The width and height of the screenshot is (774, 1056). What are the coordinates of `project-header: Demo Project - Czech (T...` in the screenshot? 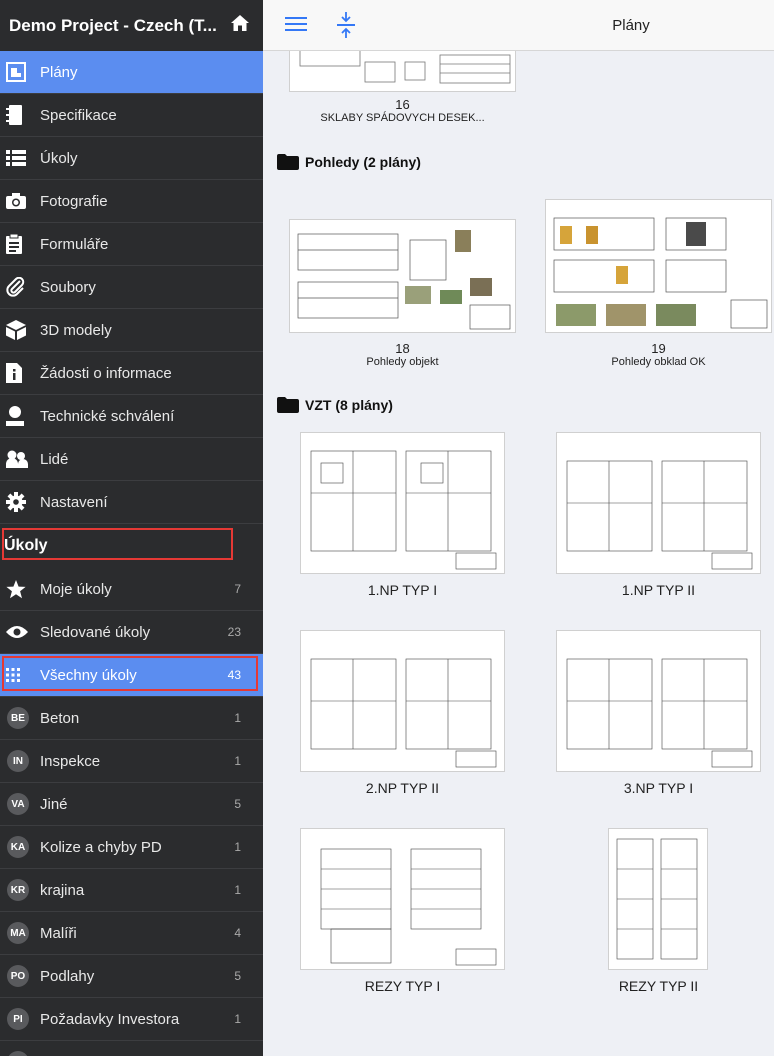 It's located at (131, 25).